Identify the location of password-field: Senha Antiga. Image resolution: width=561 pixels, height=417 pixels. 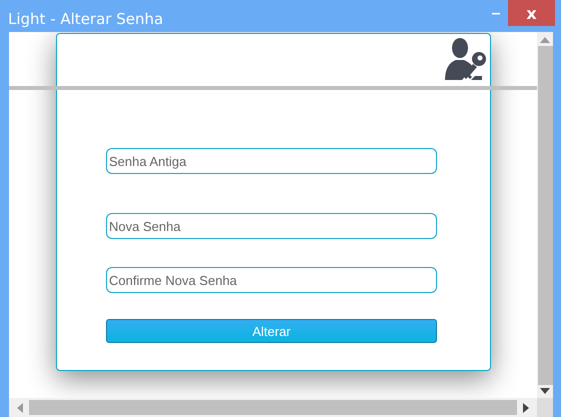
(271, 161).